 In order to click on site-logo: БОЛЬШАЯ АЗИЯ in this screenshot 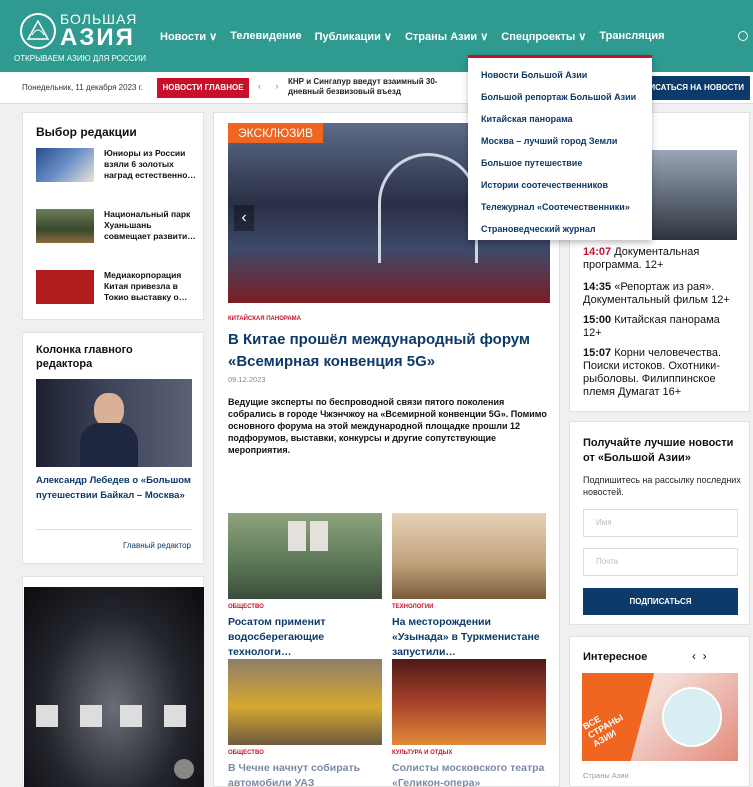, I will do `click(78, 31)`.